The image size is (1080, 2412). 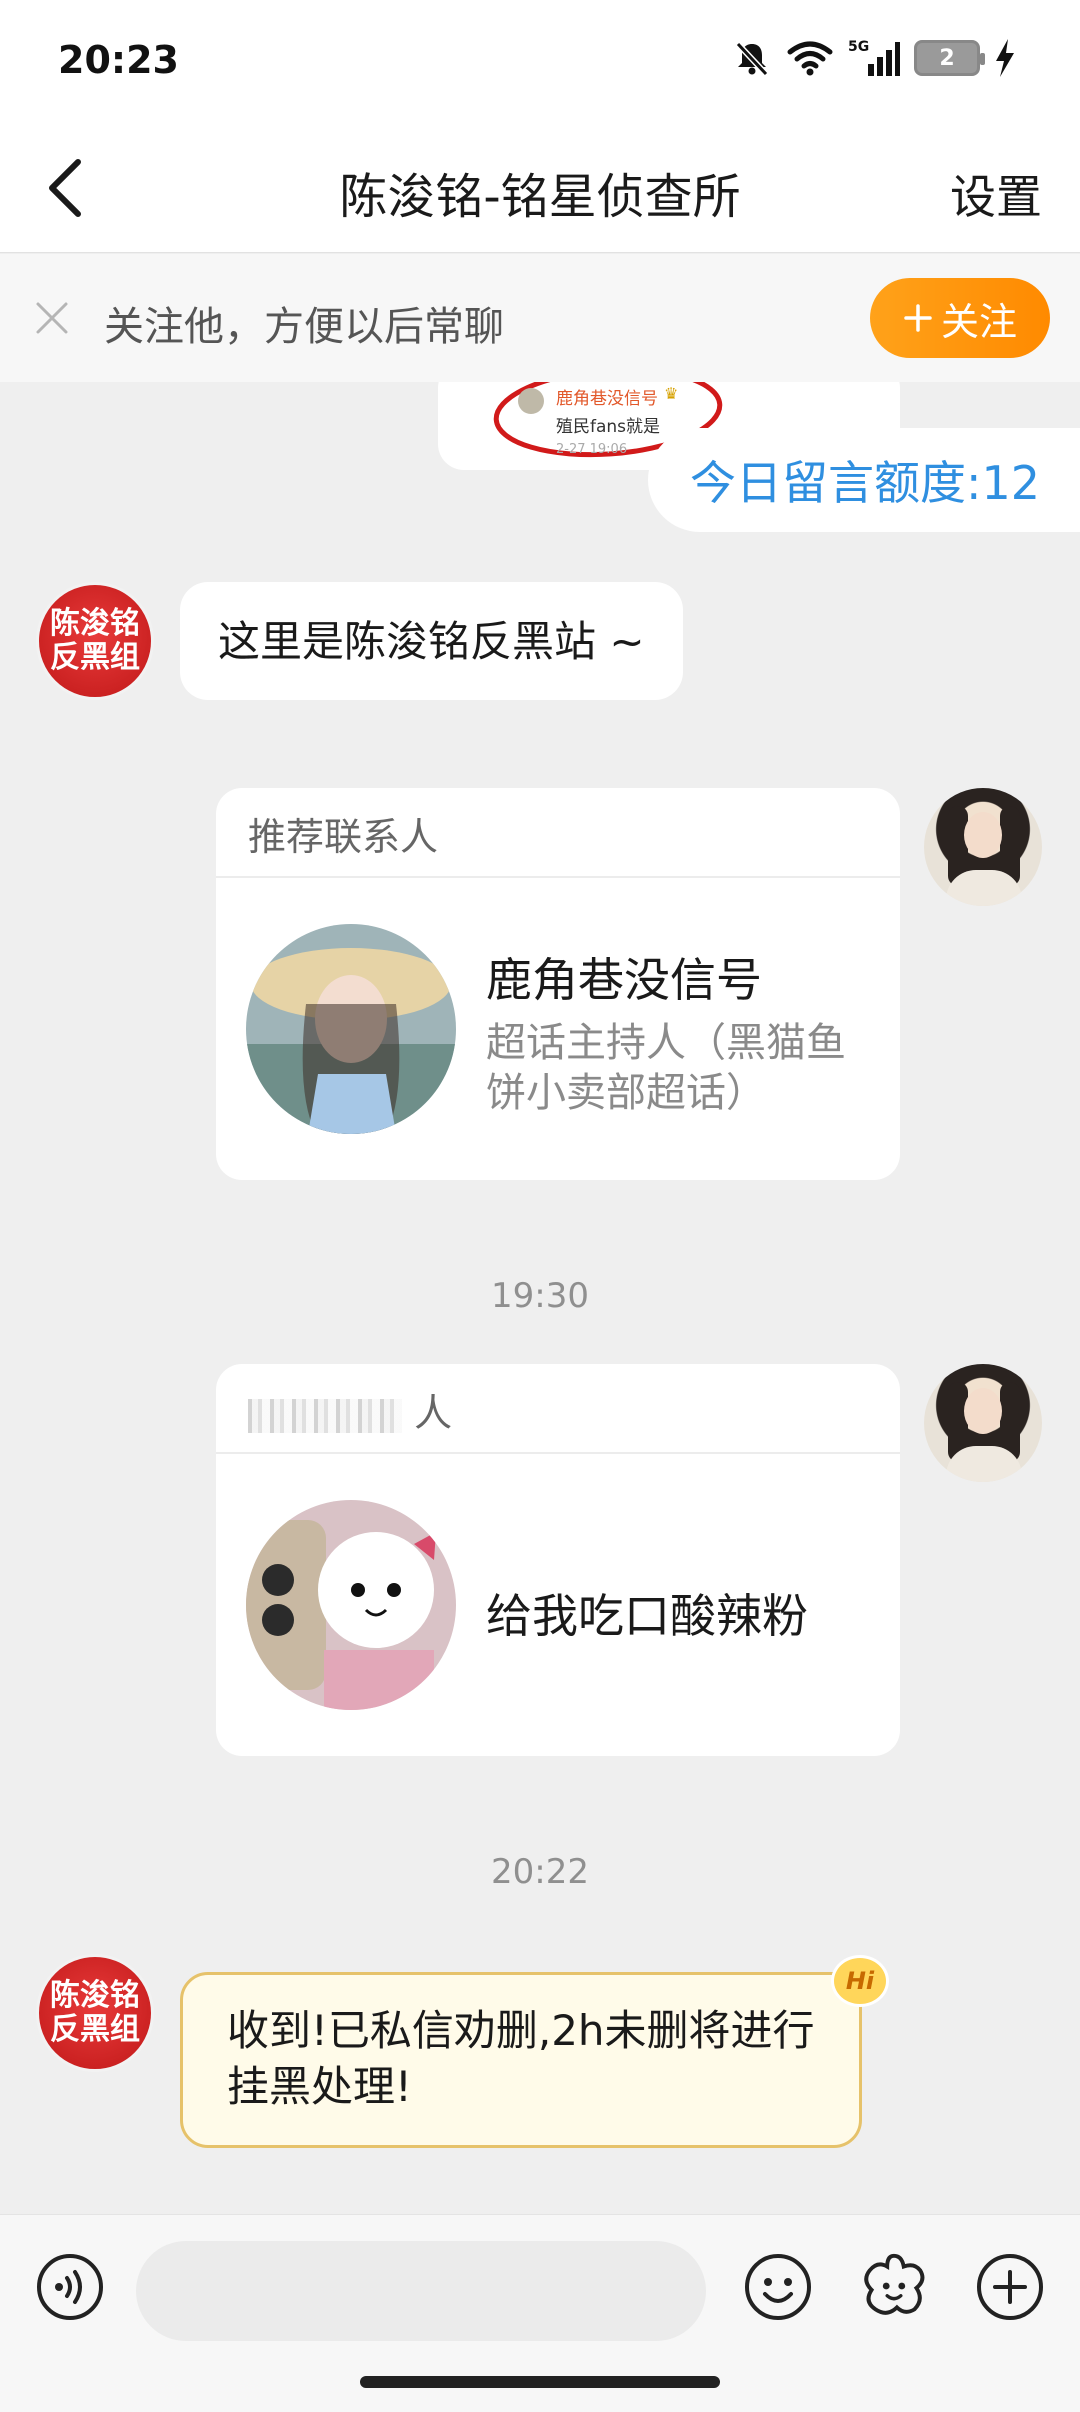 I want to click on mute-bell-icon, so click(x=752, y=59).